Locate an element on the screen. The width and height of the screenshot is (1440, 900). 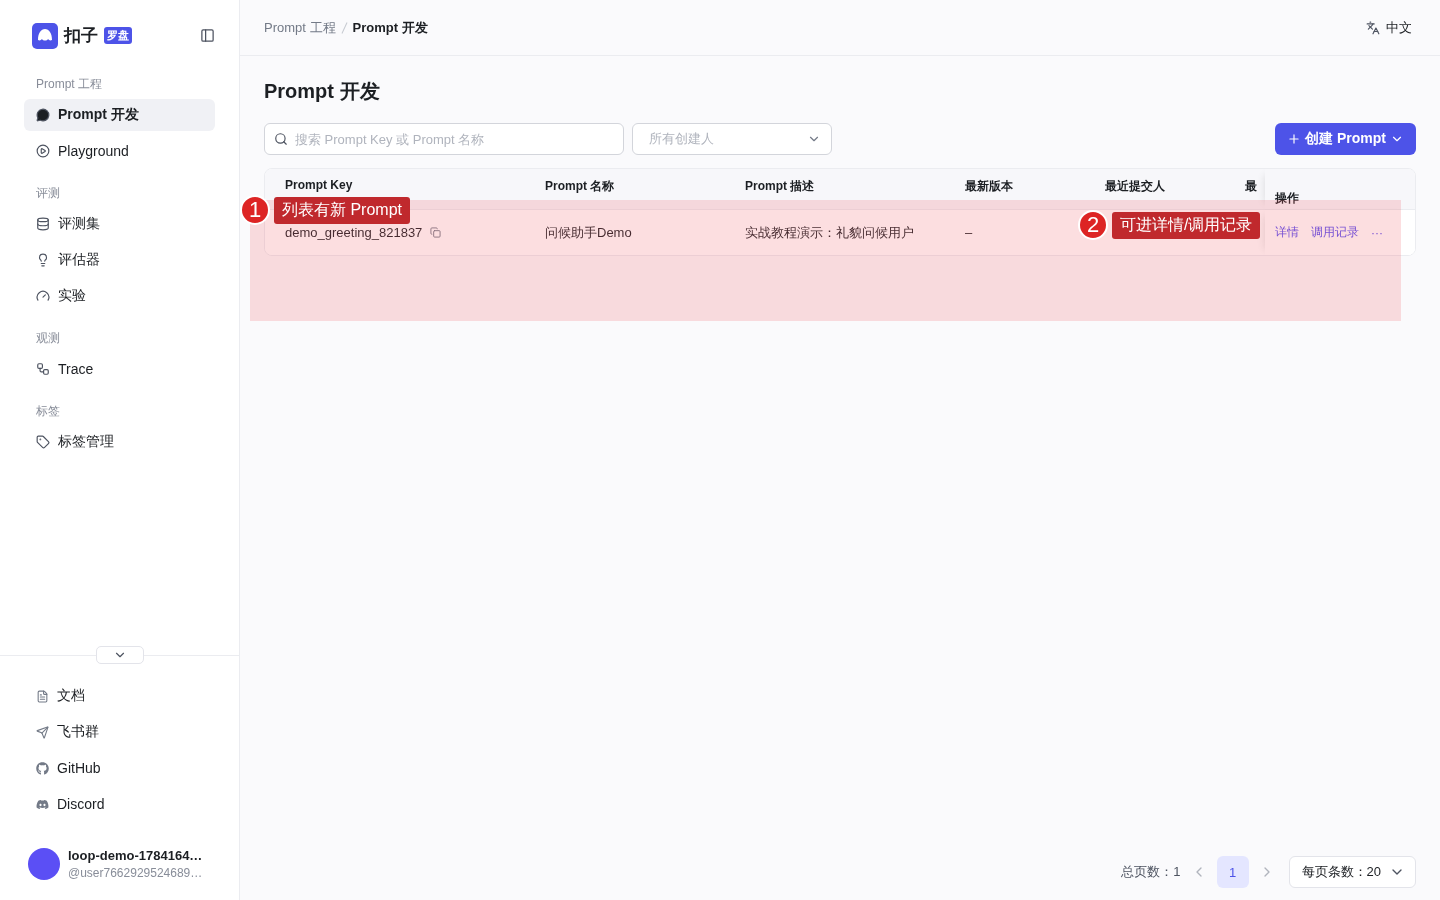
table-cell-text: 问候助手Demo is located at coordinates (589, 232).